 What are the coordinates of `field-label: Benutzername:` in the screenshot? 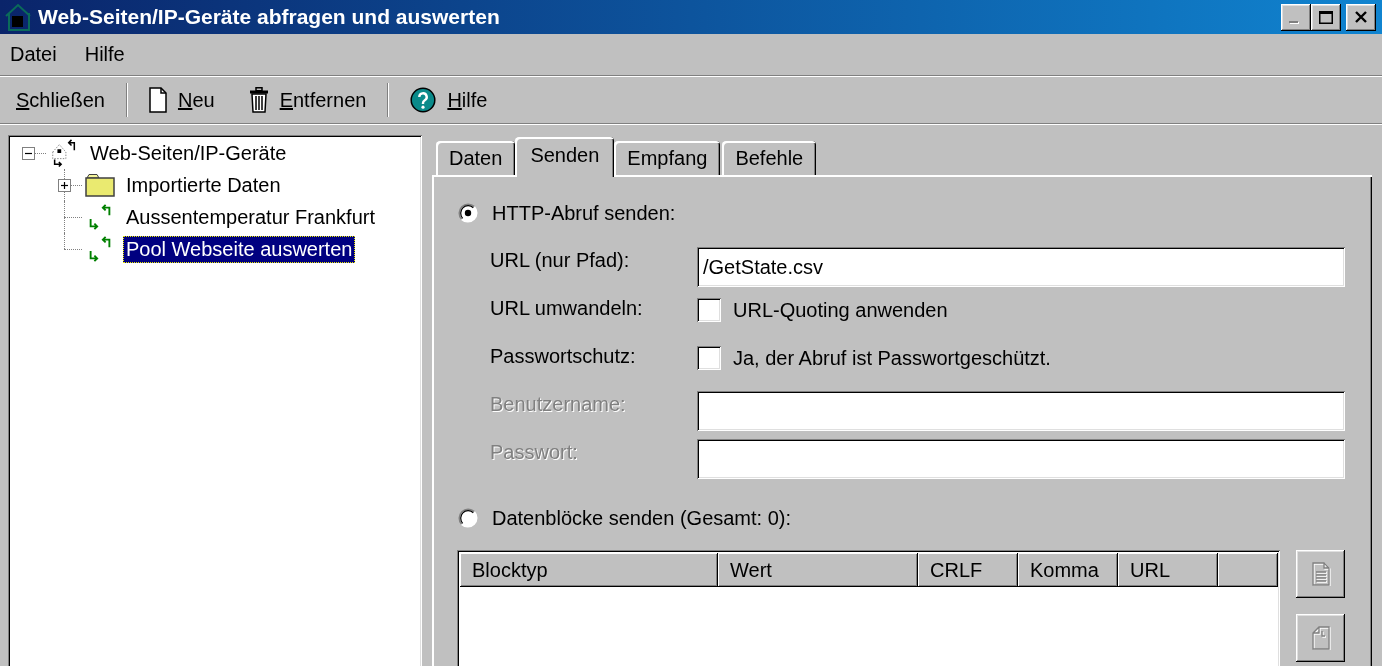 It's located at (558, 404).